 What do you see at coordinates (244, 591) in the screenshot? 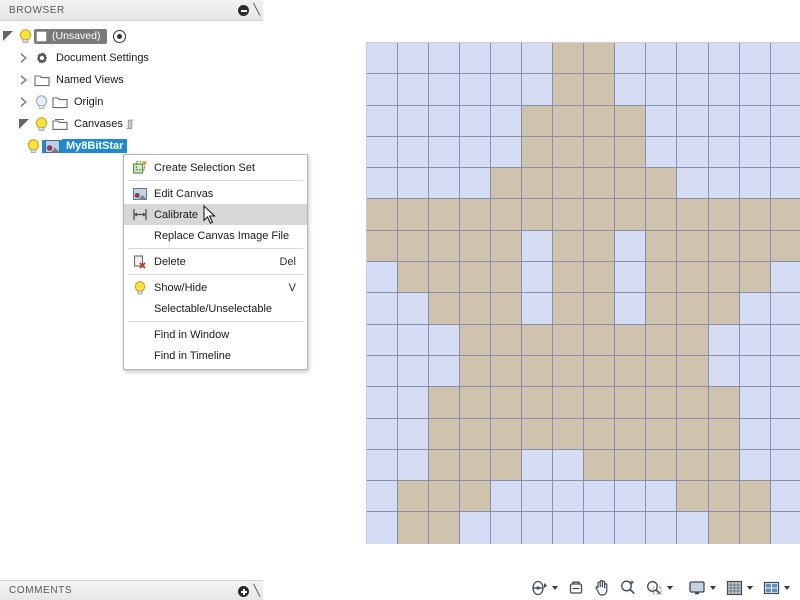
I see `plus-circle-icon` at bounding box center [244, 591].